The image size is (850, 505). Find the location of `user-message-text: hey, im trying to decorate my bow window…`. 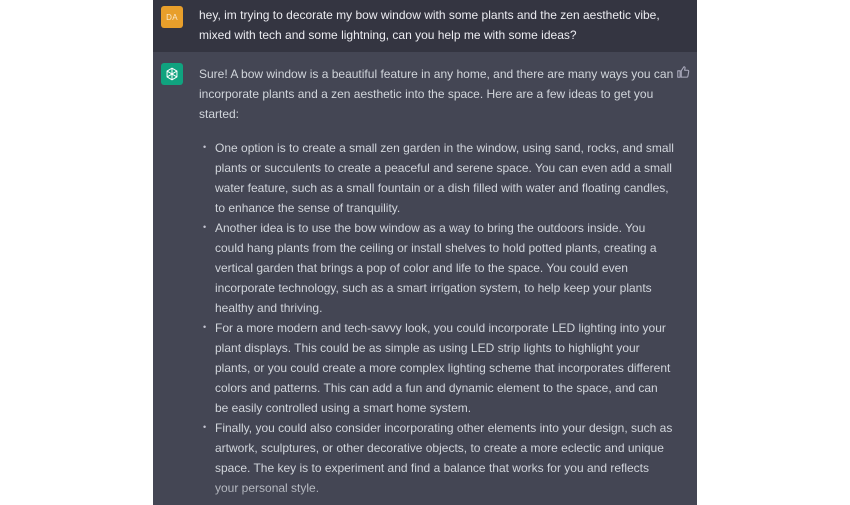

user-message-text: hey, im trying to decorate my bow window… is located at coordinates (429, 25).